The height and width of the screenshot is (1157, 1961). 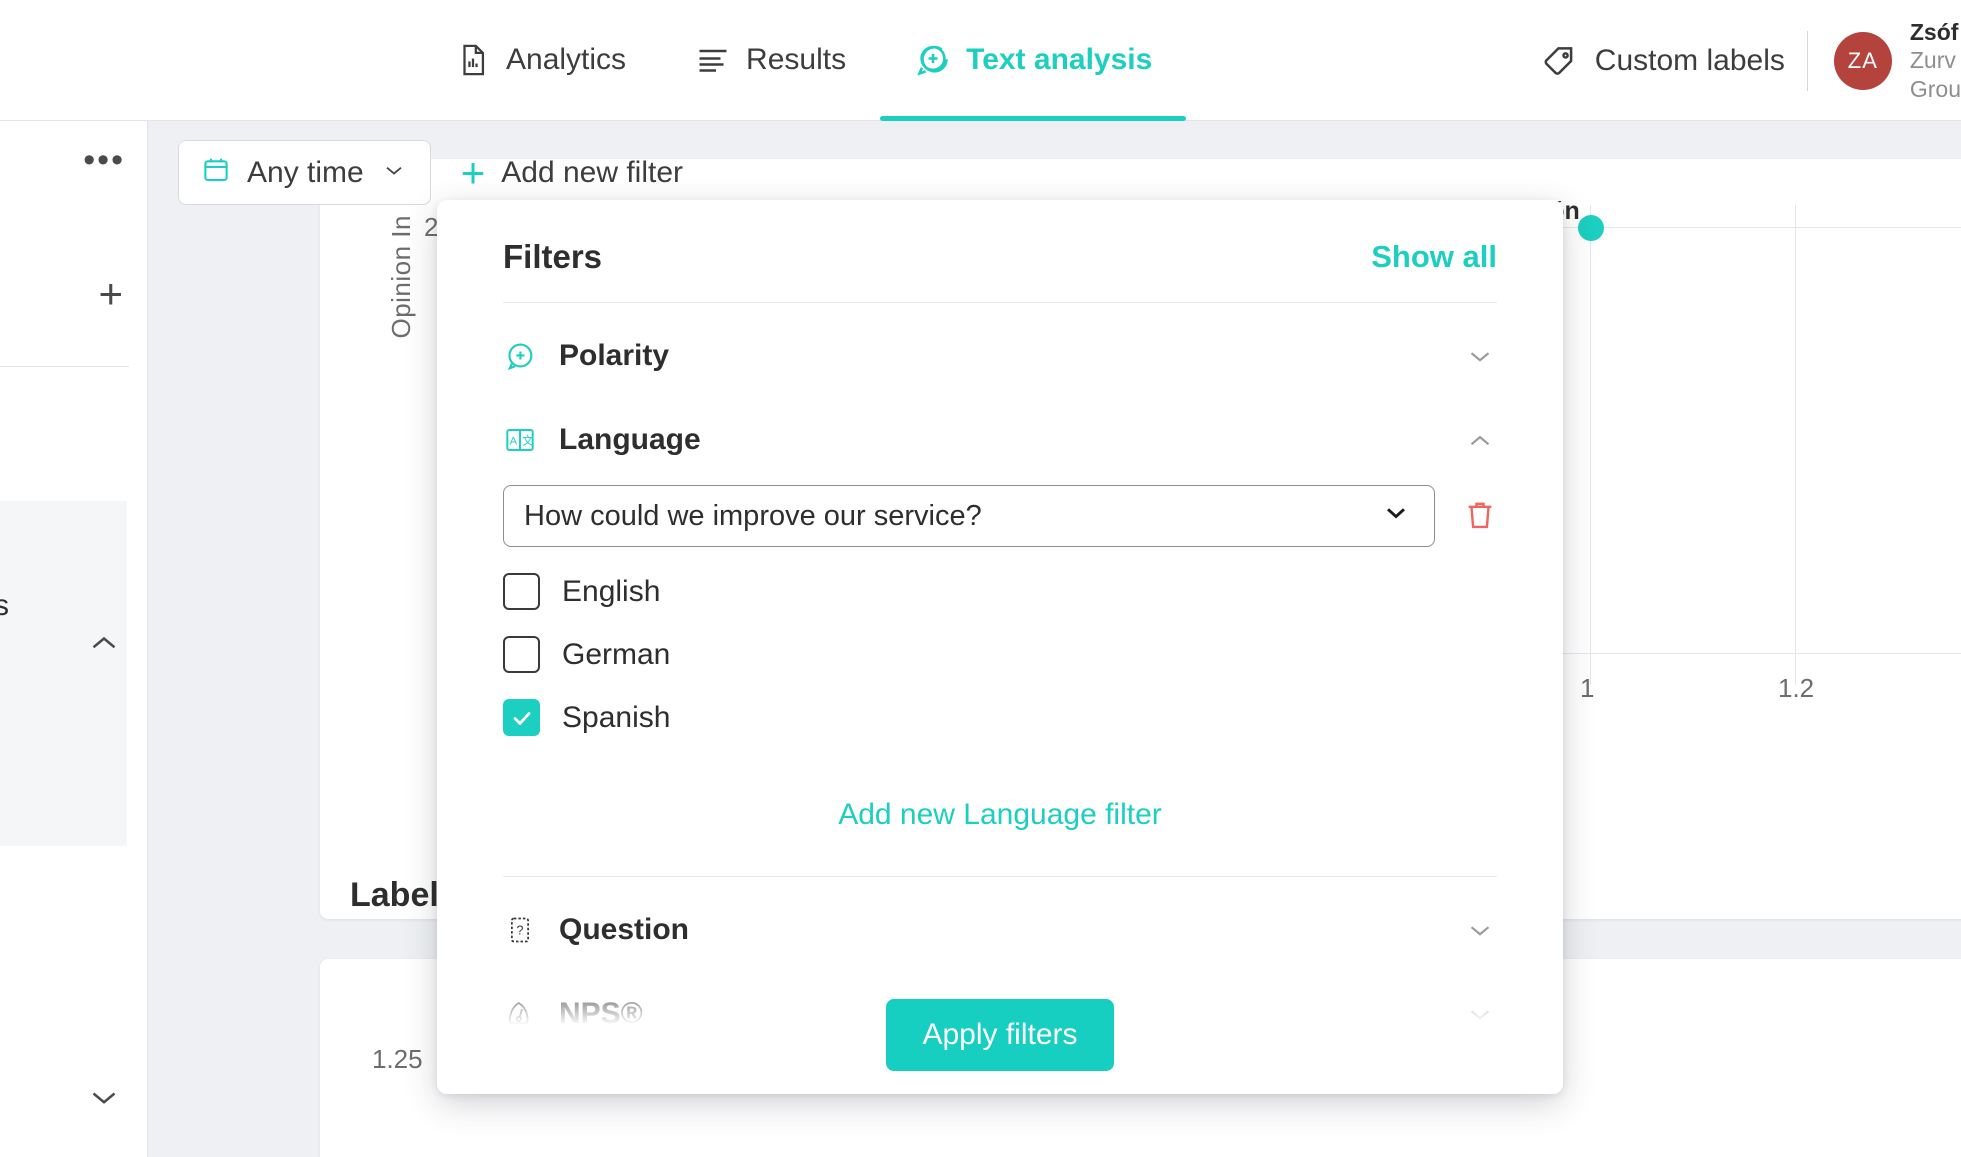 I want to click on sidebar-divider, so click(x=64, y=366).